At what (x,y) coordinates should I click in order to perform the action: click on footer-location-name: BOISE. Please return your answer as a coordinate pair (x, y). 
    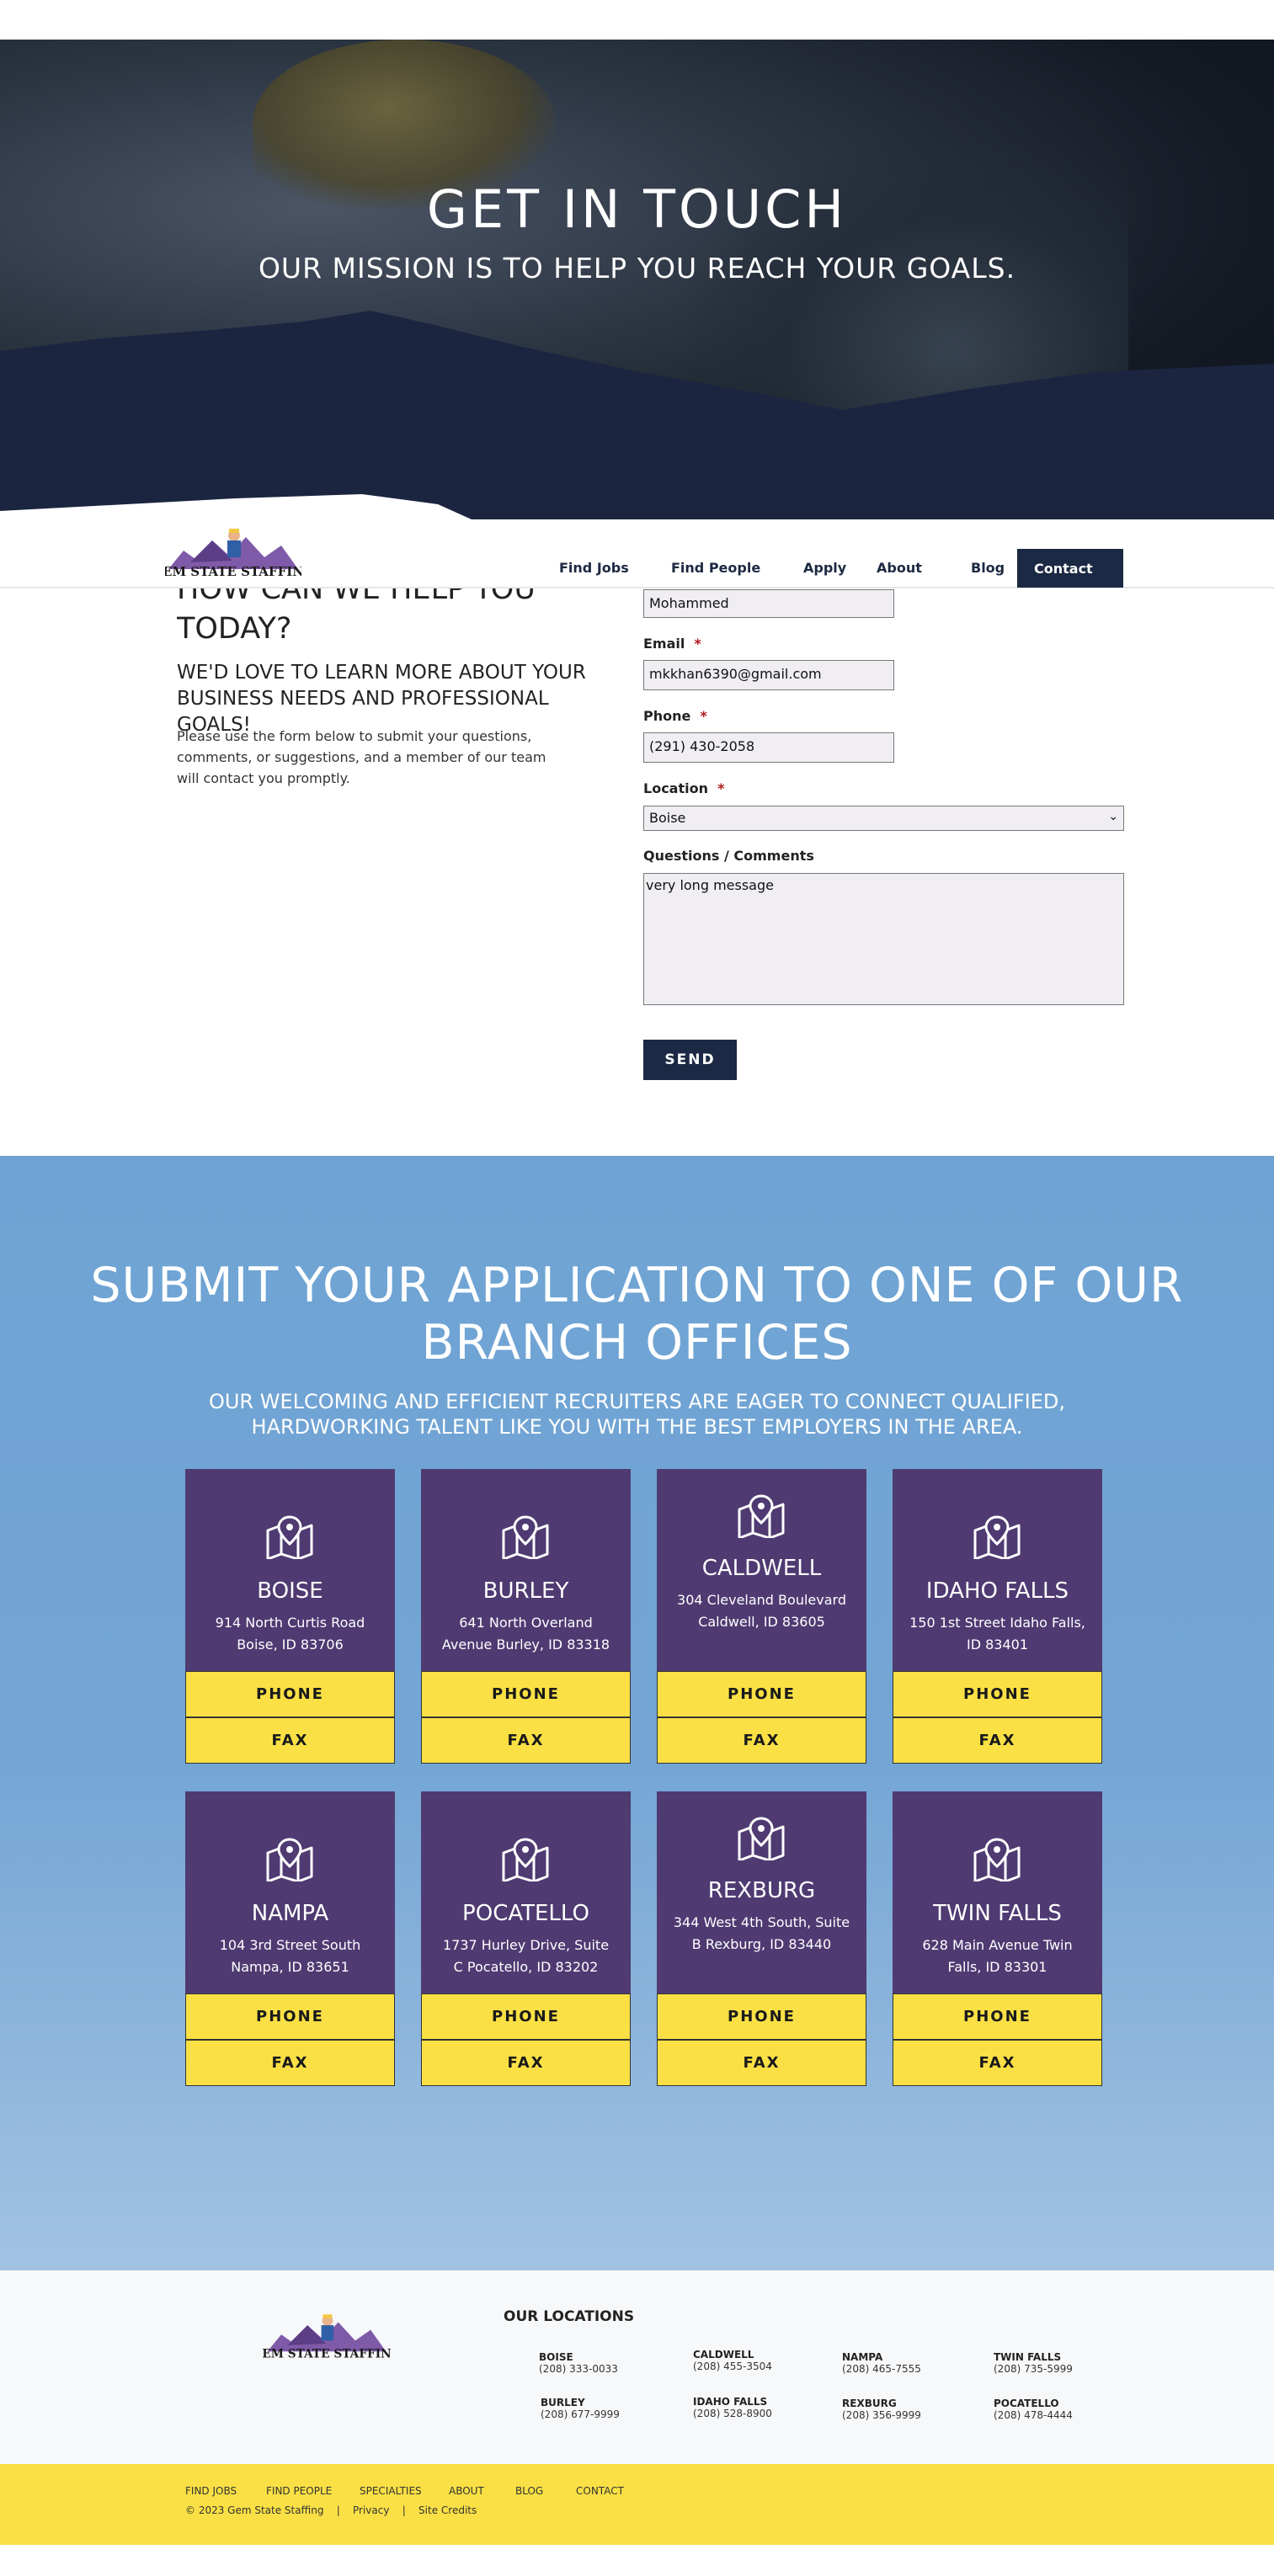
    Looking at the image, I should click on (556, 2357).